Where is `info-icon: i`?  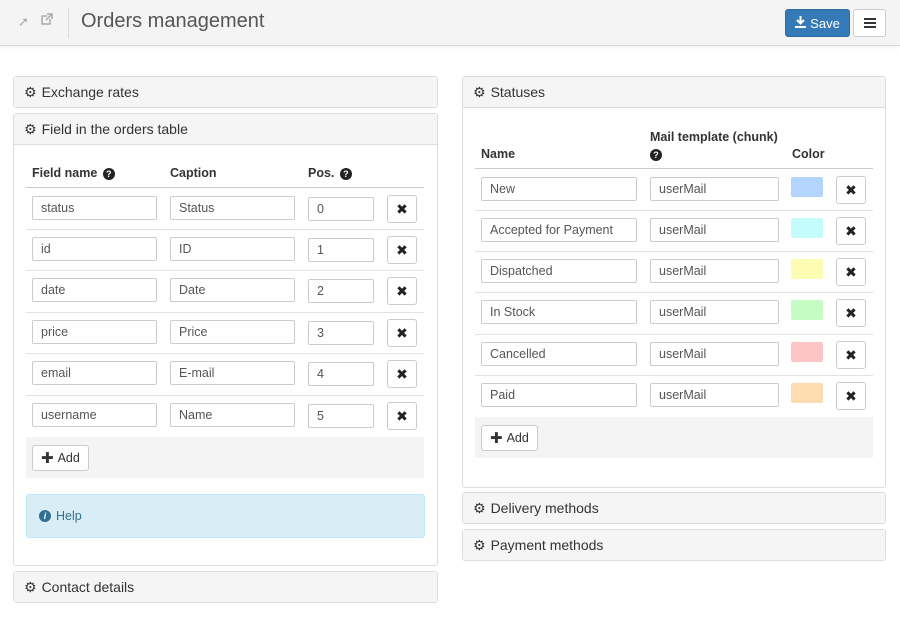 info-icon: i is located at coordinates (45, 516).